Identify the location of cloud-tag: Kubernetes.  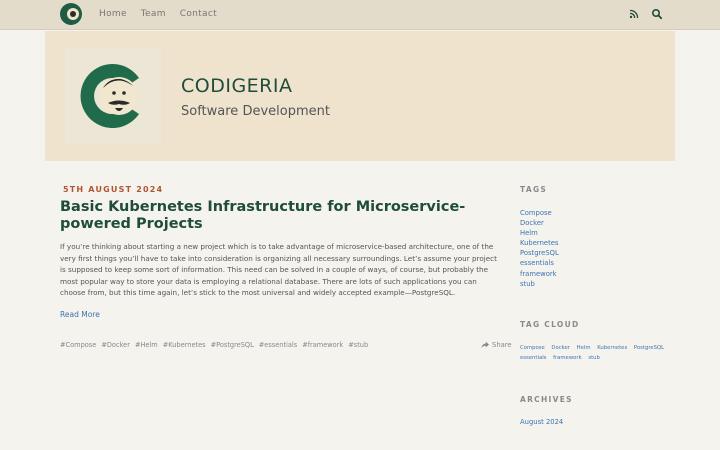
(612, 348).